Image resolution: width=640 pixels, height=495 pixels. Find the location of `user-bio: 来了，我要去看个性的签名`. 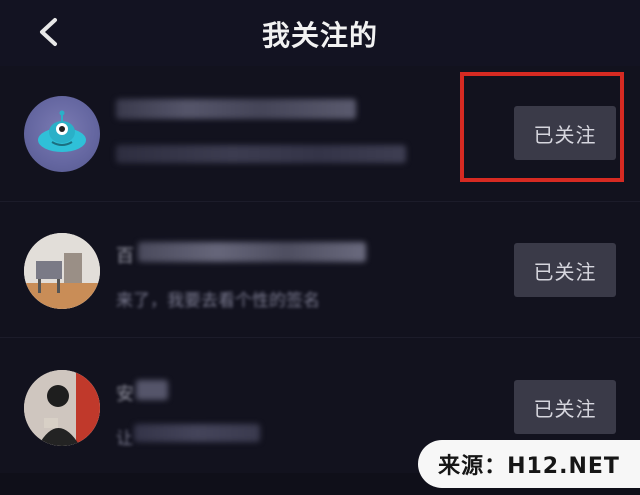

user-bio: 来了，我要去看个性的签名 is located at coordinates (218, 301).